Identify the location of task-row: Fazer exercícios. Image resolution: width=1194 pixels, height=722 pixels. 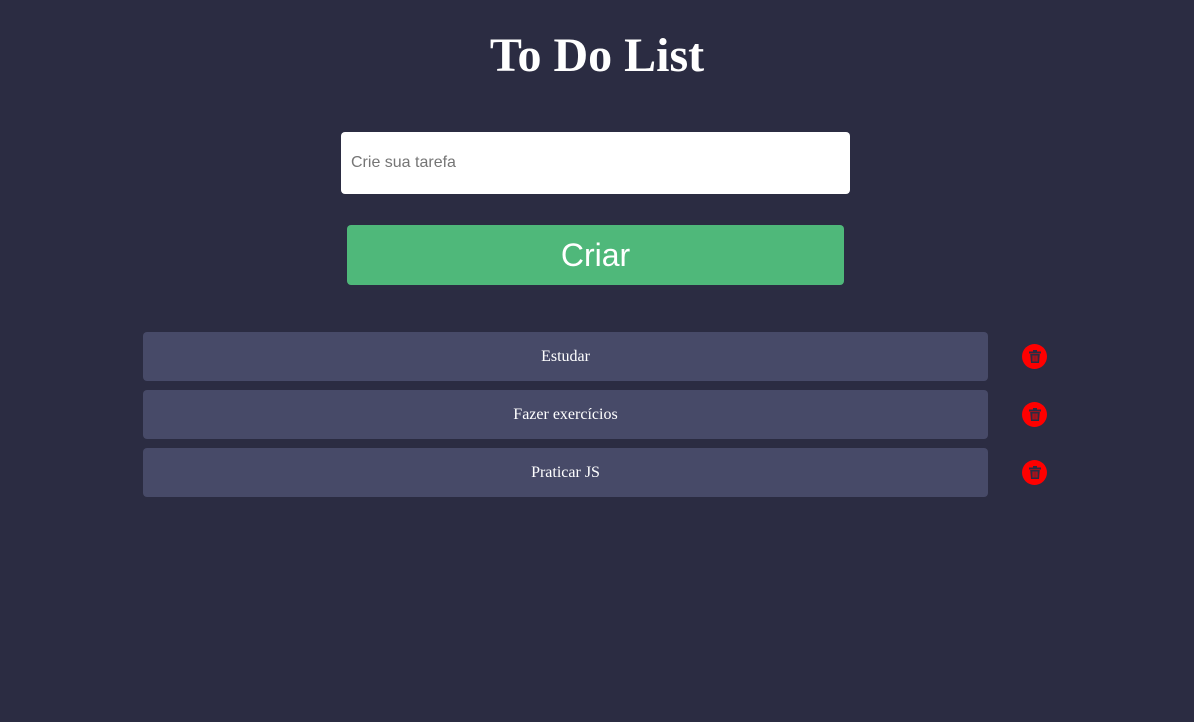
(598, 415).